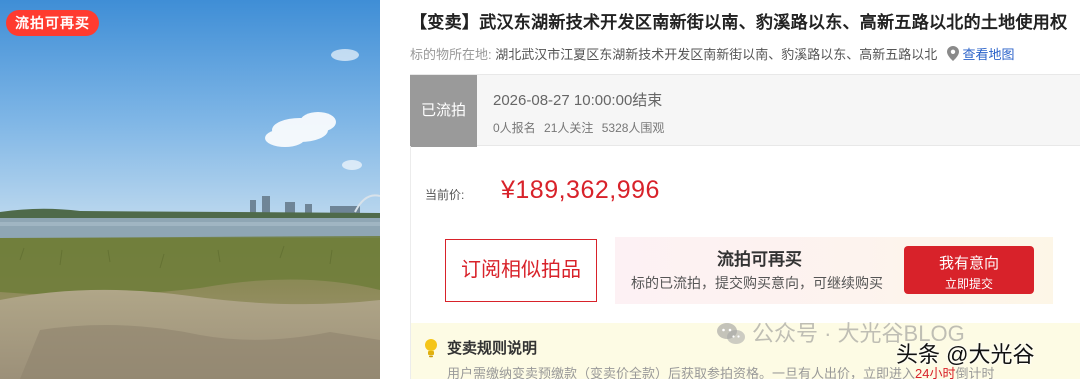 This screenshot has height=379, width=1080. I want to click on rules-text-main: 用户需缴纳变卖预缴款（变卖价全款）后获取参拍资格。一旦有人出价，立即进入, so click(681, 372).